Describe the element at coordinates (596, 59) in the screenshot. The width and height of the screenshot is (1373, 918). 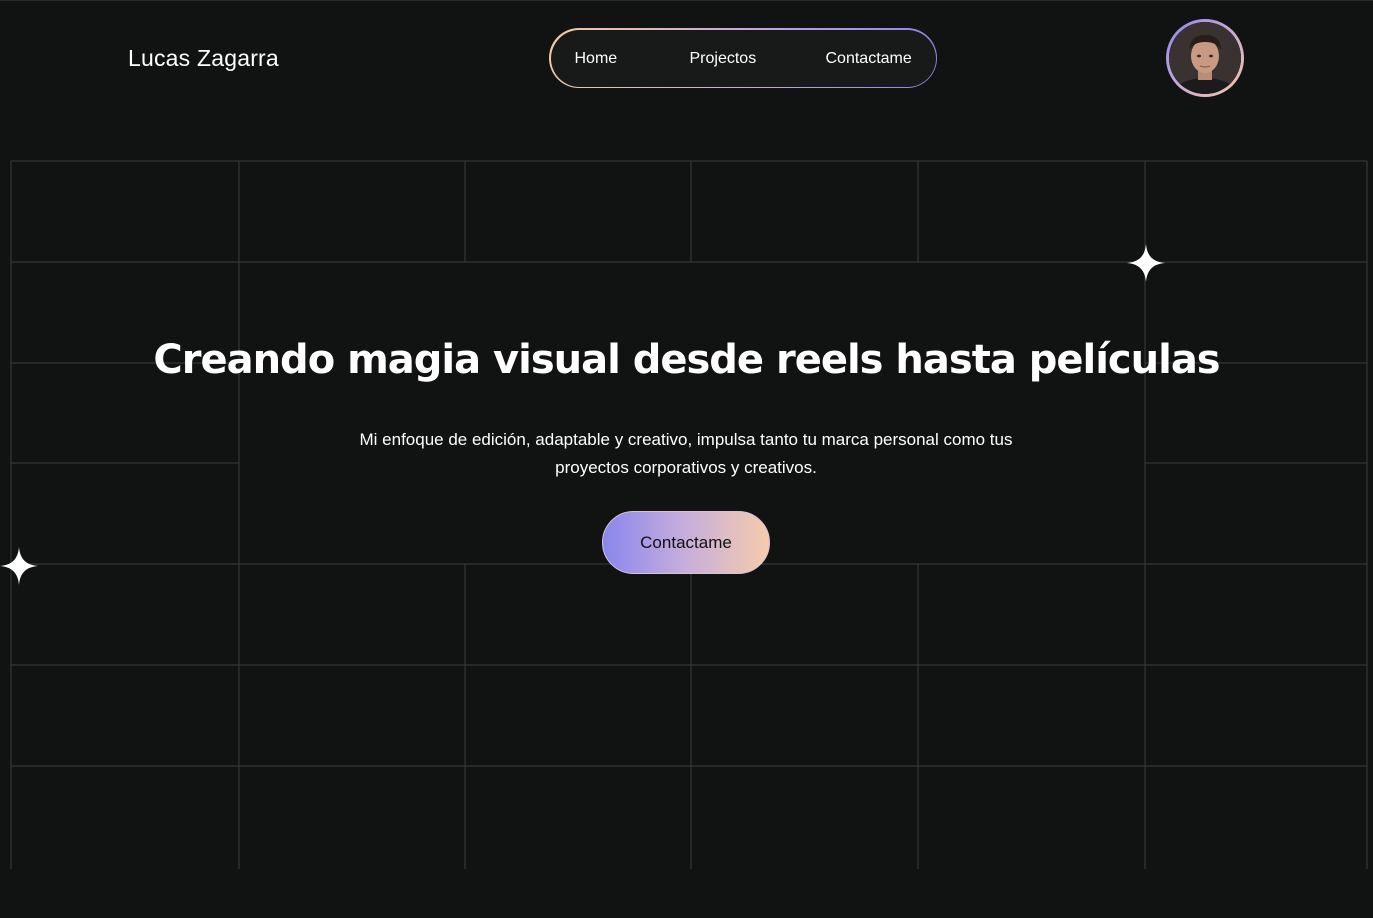
I see `nav-home-link: Home` at that location.